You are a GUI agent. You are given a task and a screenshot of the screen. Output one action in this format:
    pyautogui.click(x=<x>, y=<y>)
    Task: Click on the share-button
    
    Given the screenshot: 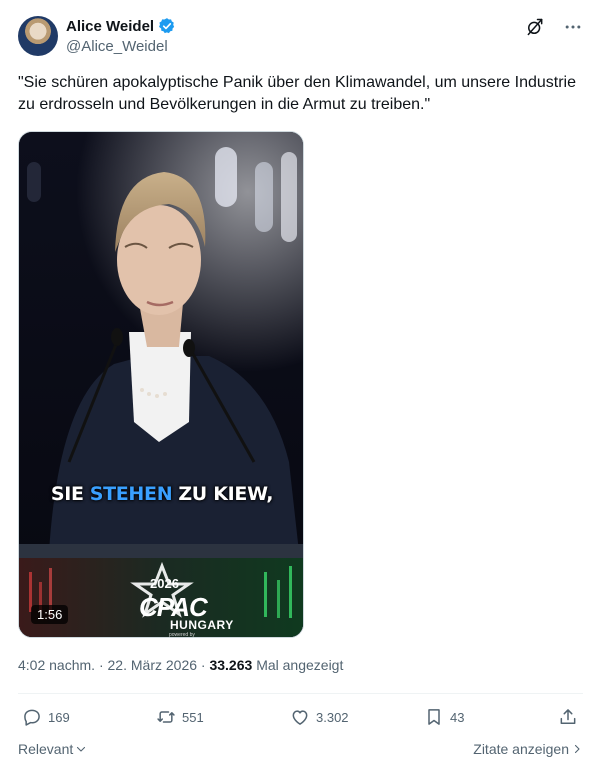 What is the action you would take?
    pyautogui.click(x=568, y=717)
    